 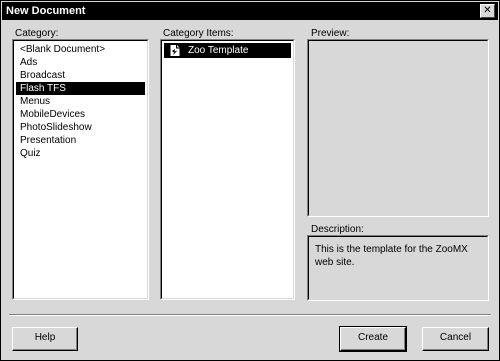 I want to click on help-button: Help, so click(x=45, y=339).